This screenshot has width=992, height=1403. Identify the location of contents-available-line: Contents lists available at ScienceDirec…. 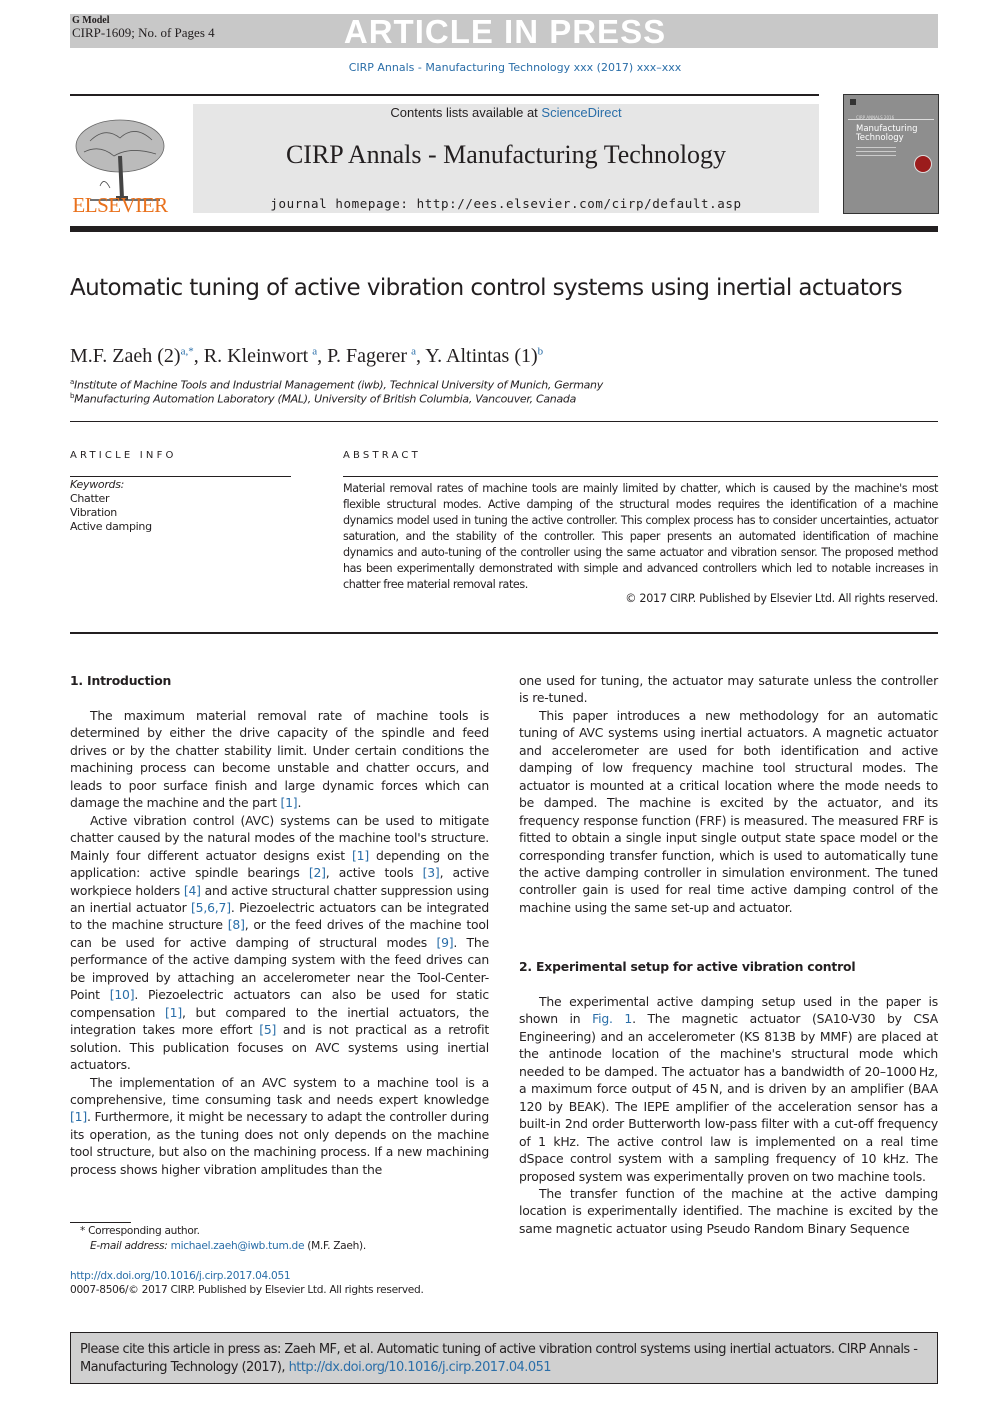
(506, 112).